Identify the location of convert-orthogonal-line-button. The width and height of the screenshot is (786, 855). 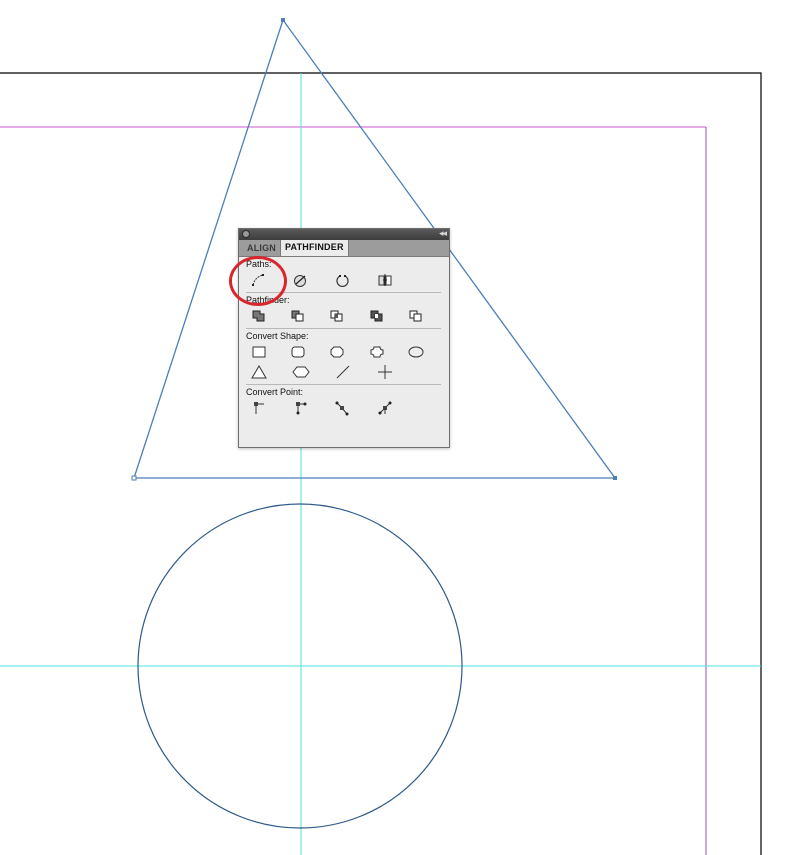
(393, 372).